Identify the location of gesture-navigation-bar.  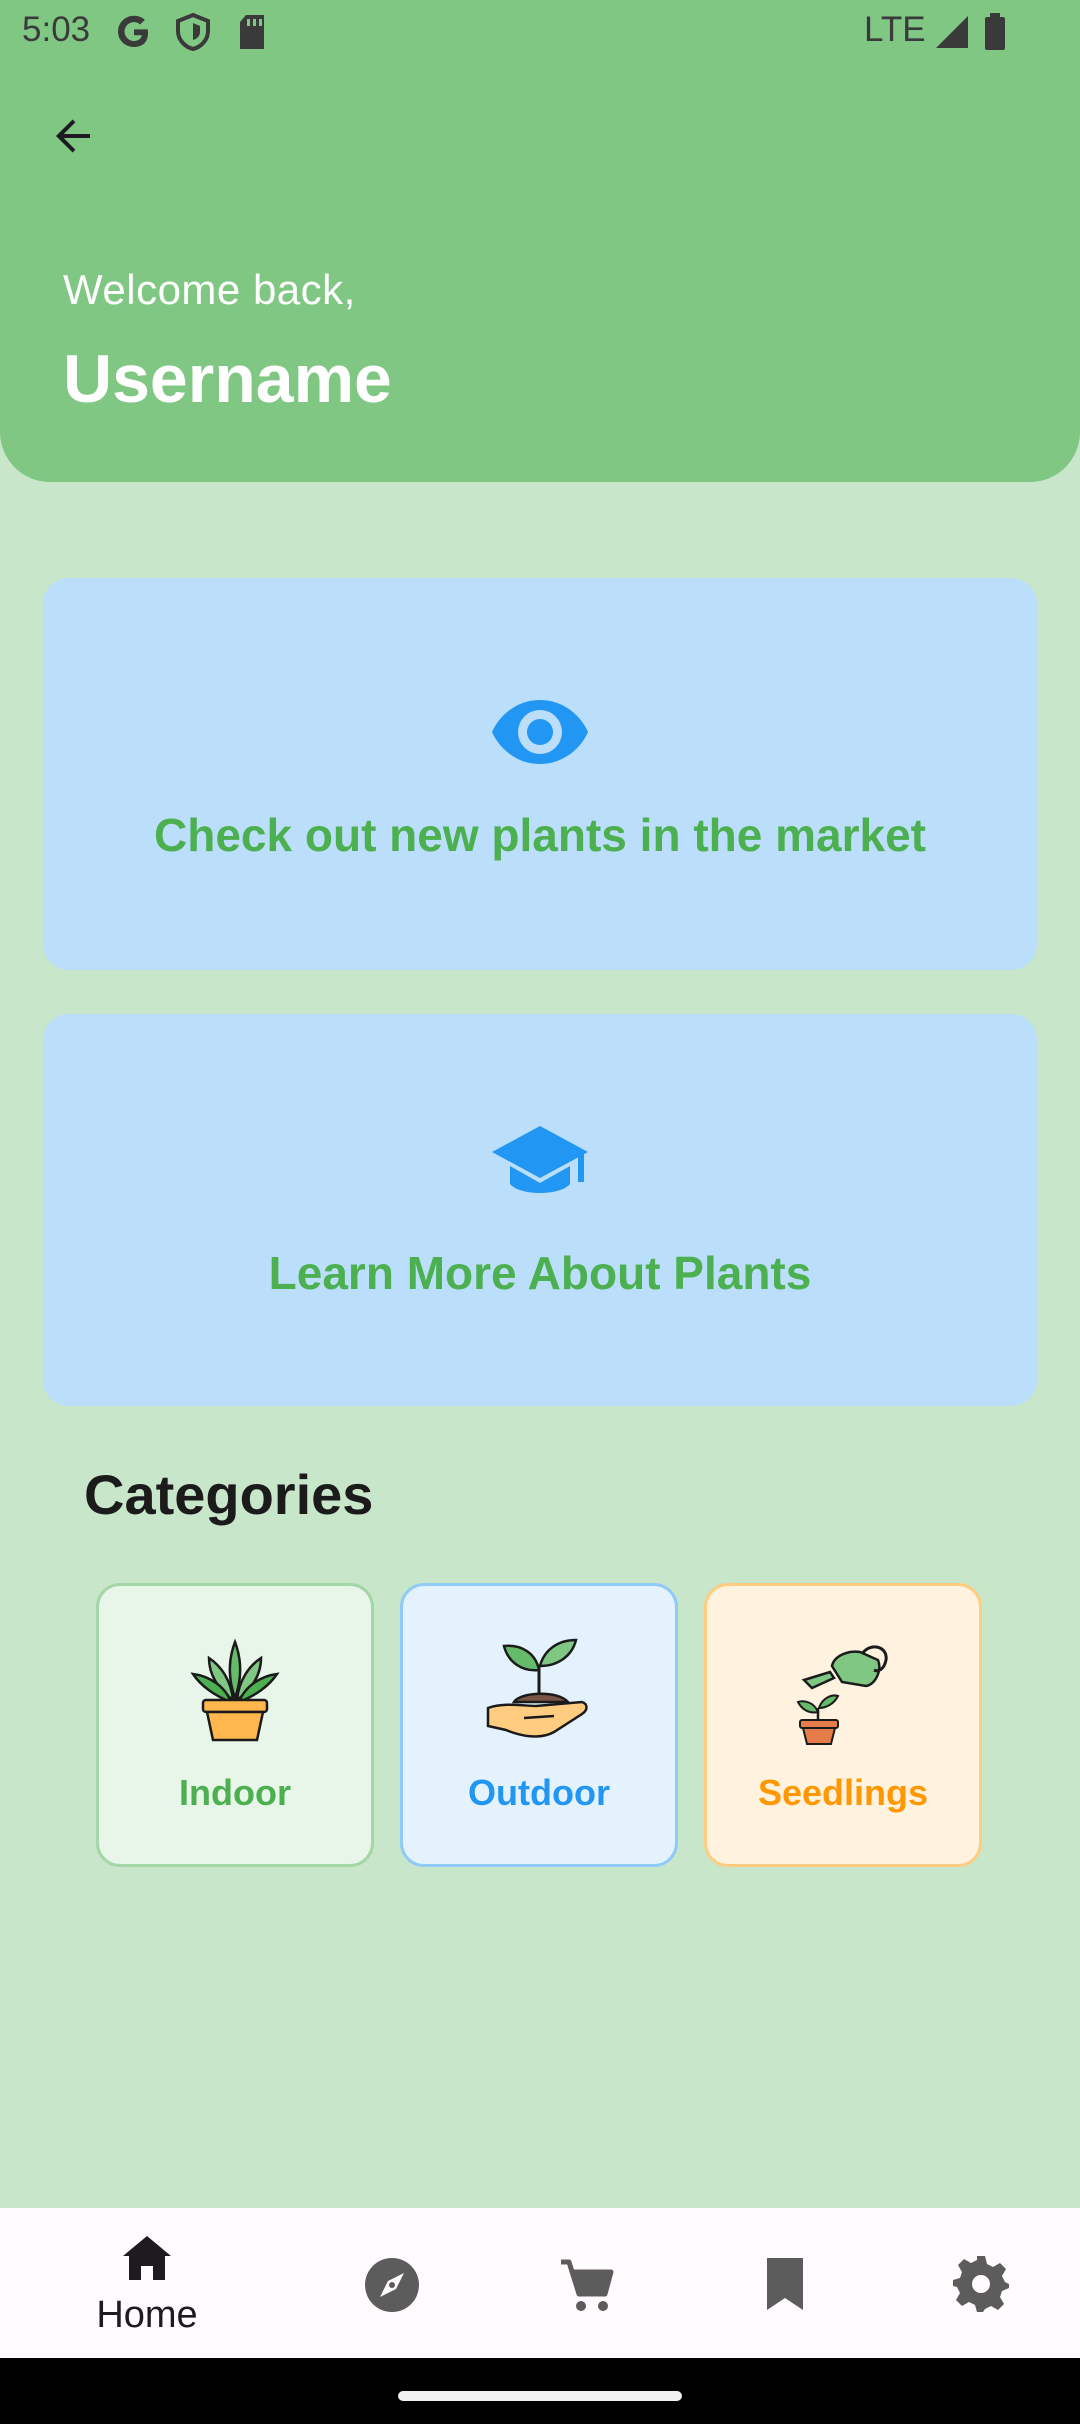
(540, 2391).